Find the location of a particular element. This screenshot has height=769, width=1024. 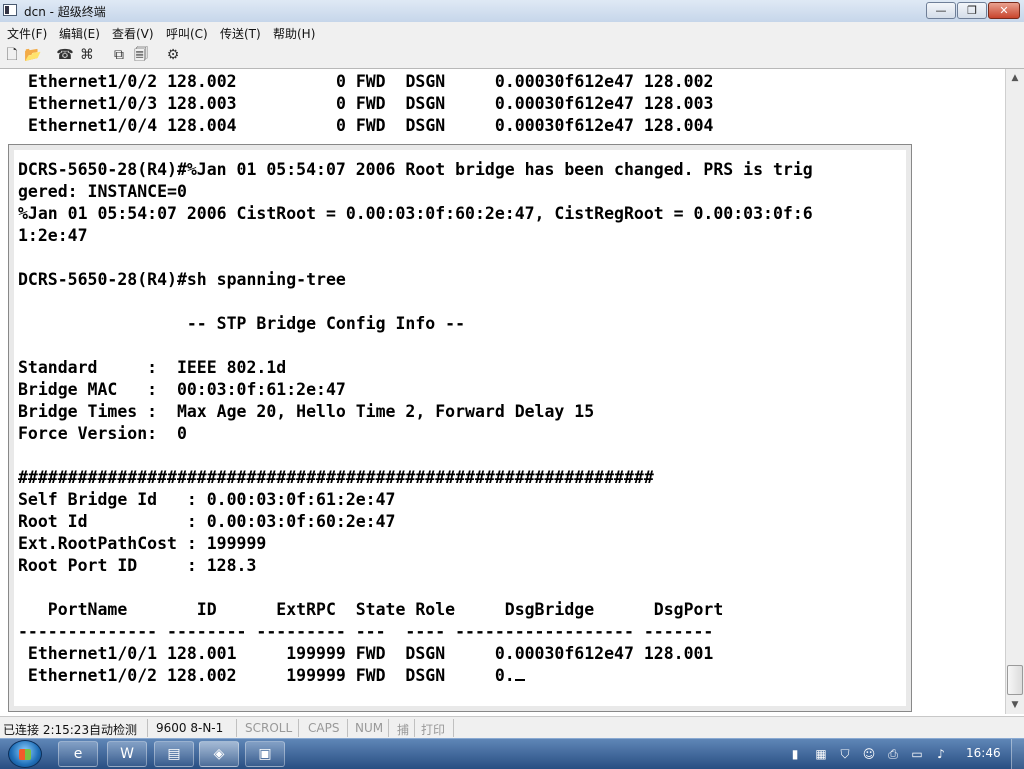

scroll-down-arrow-icon: ▼ is located at coordinates (1015, 705).